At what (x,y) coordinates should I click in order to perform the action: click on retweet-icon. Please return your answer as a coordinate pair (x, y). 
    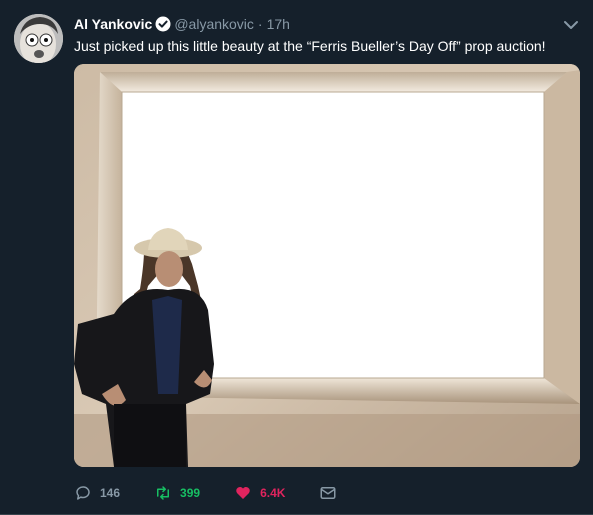
    Looking at the image, I should click on (163, 493).